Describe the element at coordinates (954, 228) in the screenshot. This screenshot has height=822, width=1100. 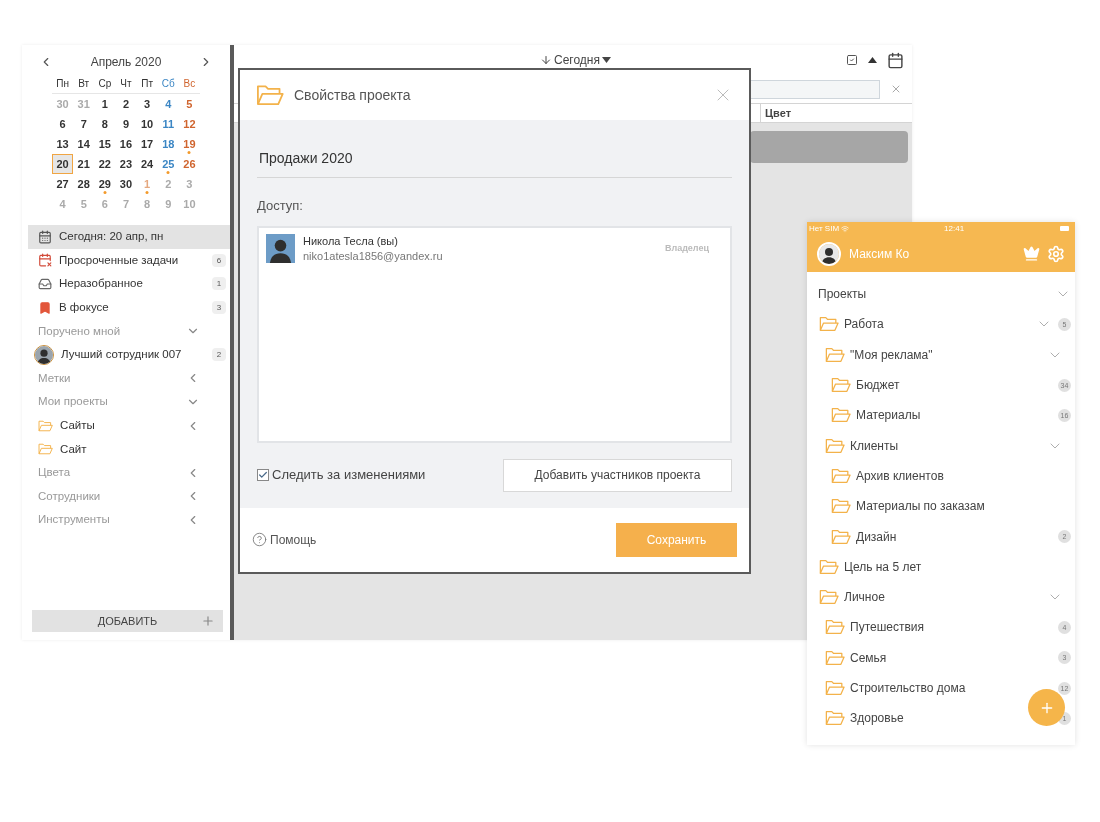
I see `status-time: 12:41` at that location.